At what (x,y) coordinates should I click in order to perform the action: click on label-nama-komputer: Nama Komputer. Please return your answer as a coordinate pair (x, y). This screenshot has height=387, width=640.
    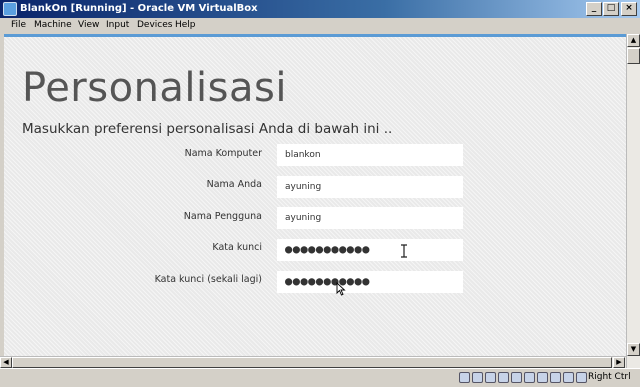
    Looking at the image, I should click on (223, 153).